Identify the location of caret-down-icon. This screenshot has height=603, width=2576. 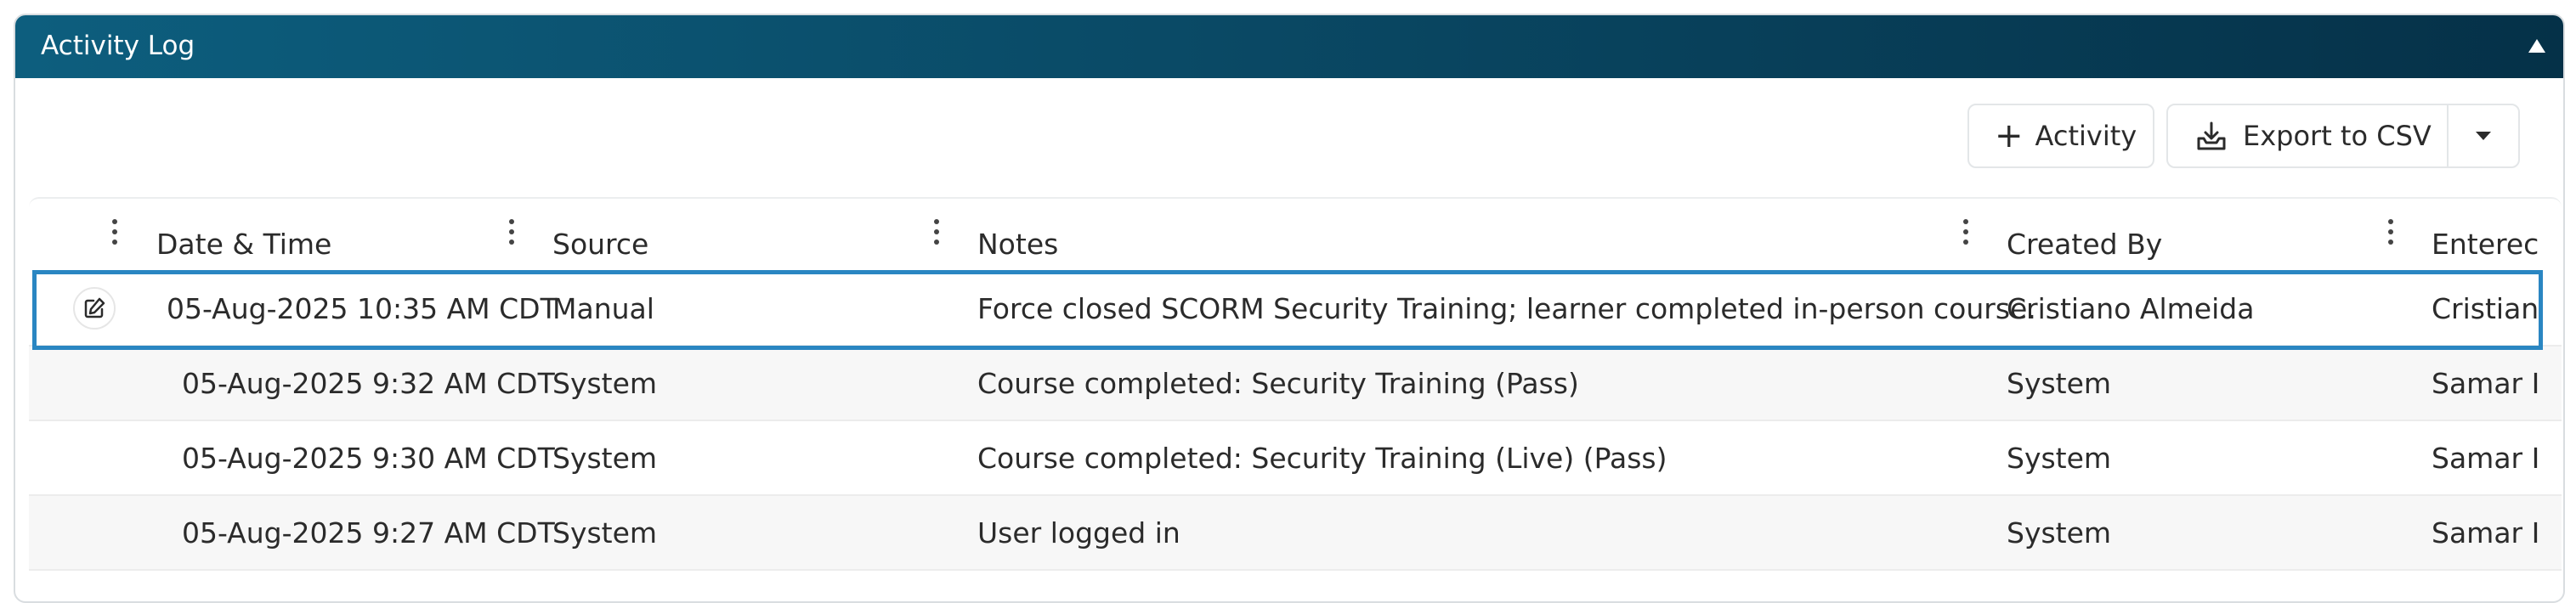
(2483, 136).